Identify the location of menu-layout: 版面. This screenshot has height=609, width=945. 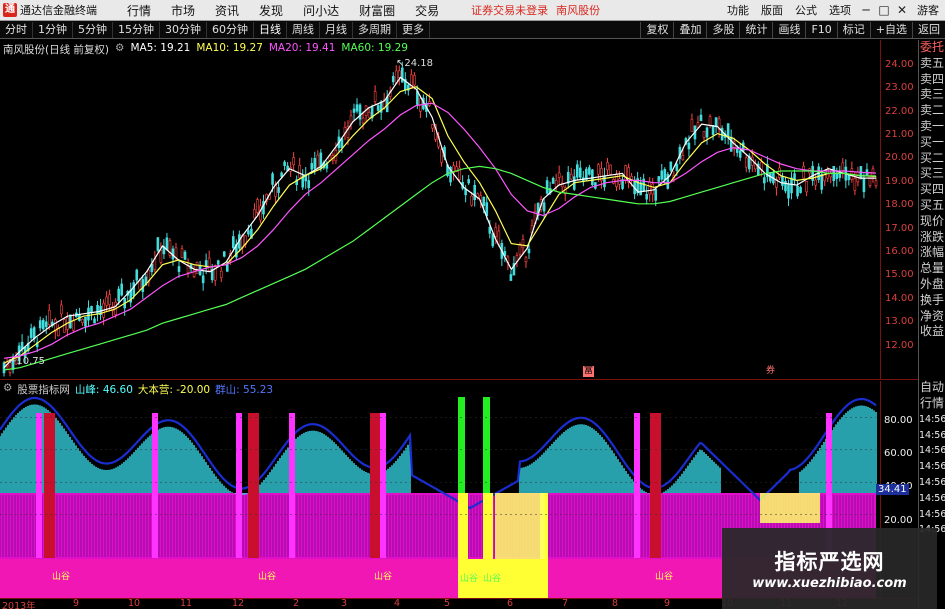
(772, 10).